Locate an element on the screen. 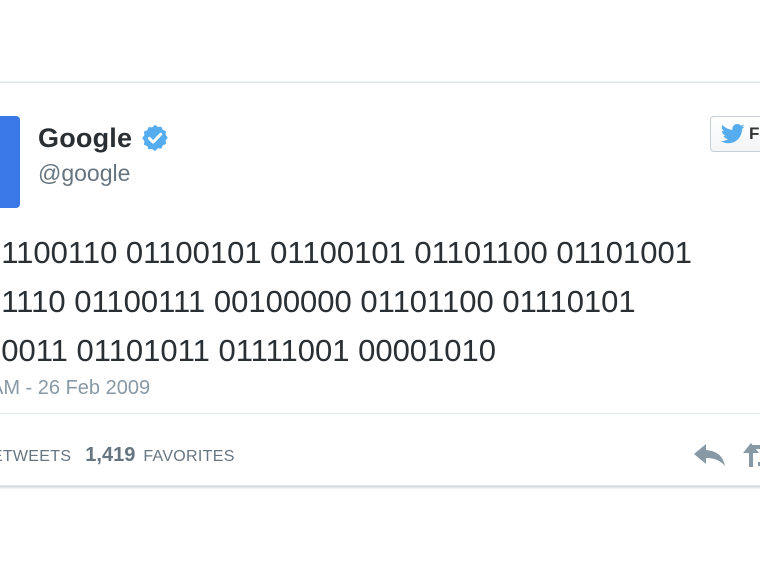  retweet-icon is located at coordinates (751, 455).